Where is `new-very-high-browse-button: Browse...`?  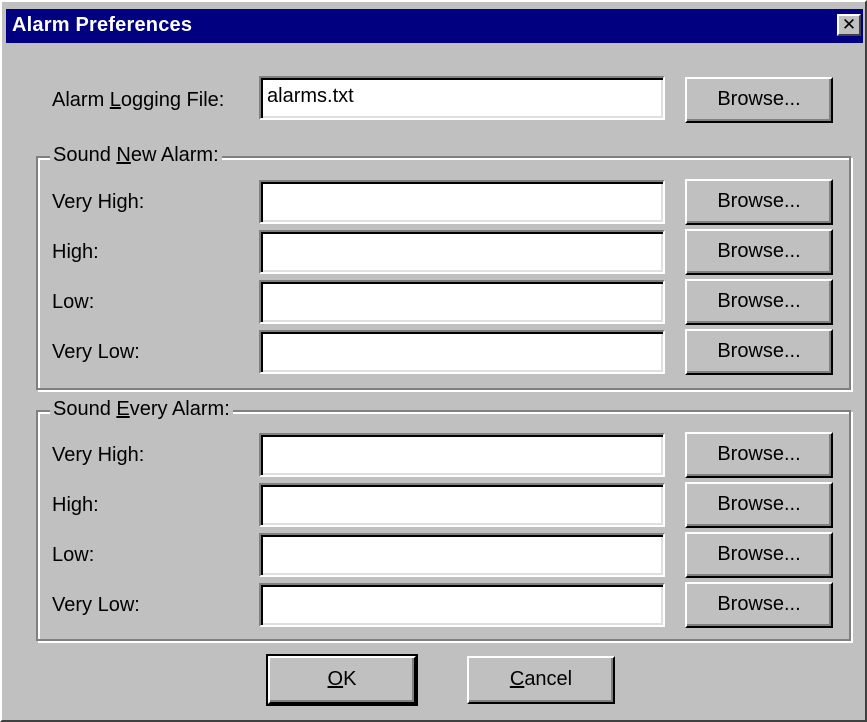
new-very-high-browse-button: Browse... is located at coordinates (759, 202).